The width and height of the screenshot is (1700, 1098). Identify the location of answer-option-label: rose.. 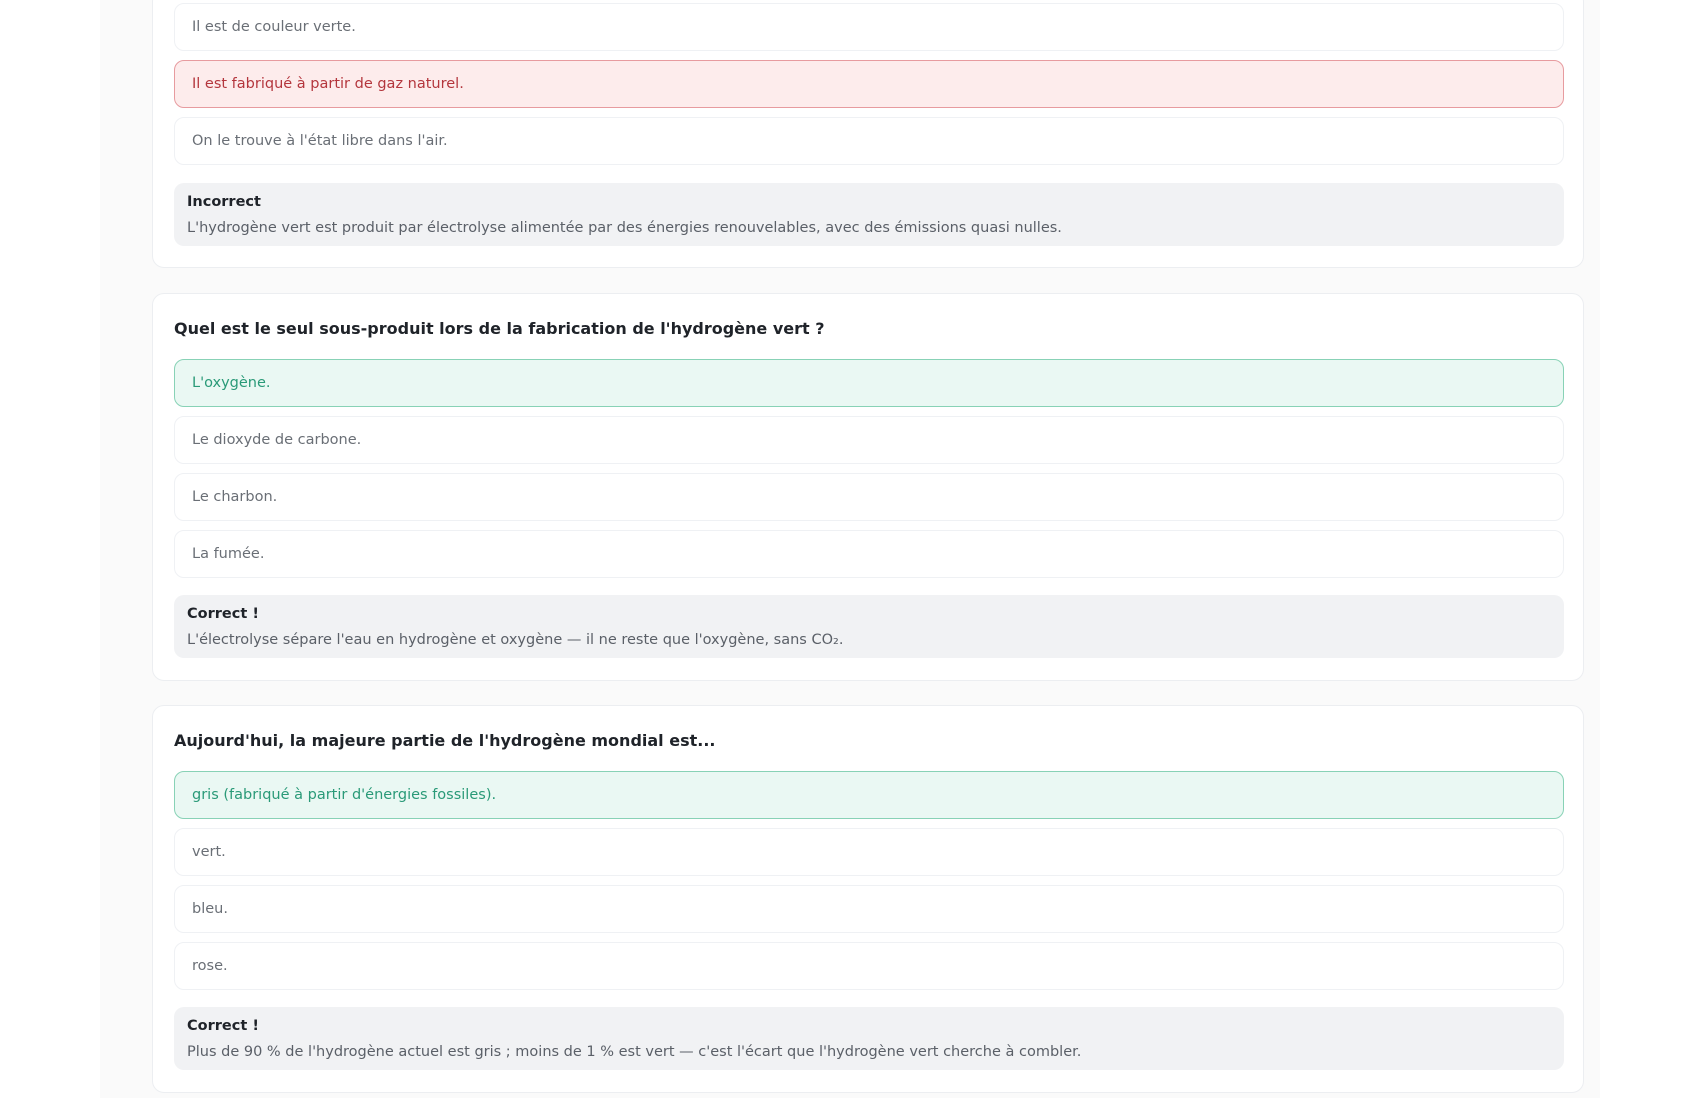
(210, 966).